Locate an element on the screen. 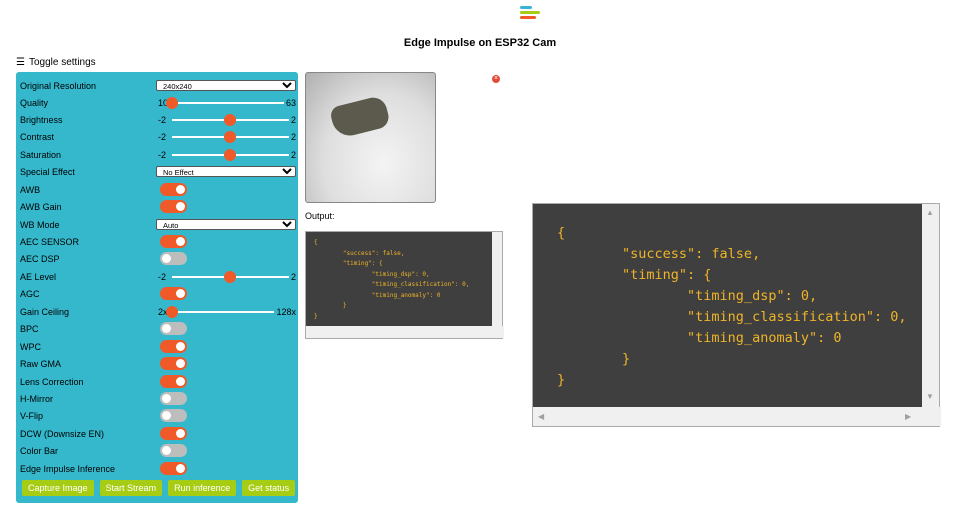 The height and width of the screenshot is (506, 960). setting-agc: AGC is located at coordinates (158, 293).